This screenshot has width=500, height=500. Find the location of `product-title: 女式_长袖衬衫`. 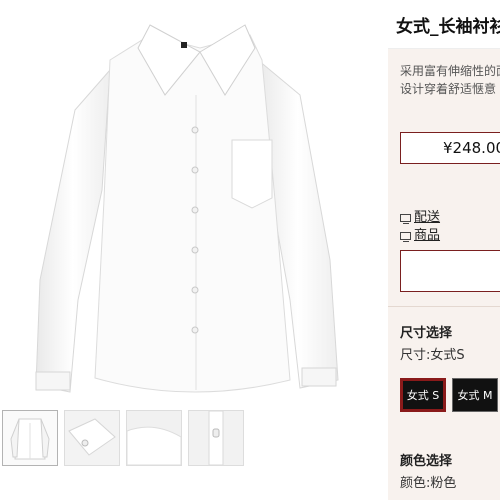

product-title: 女式_长袖衬衫 is located at coordinates (448, 27).